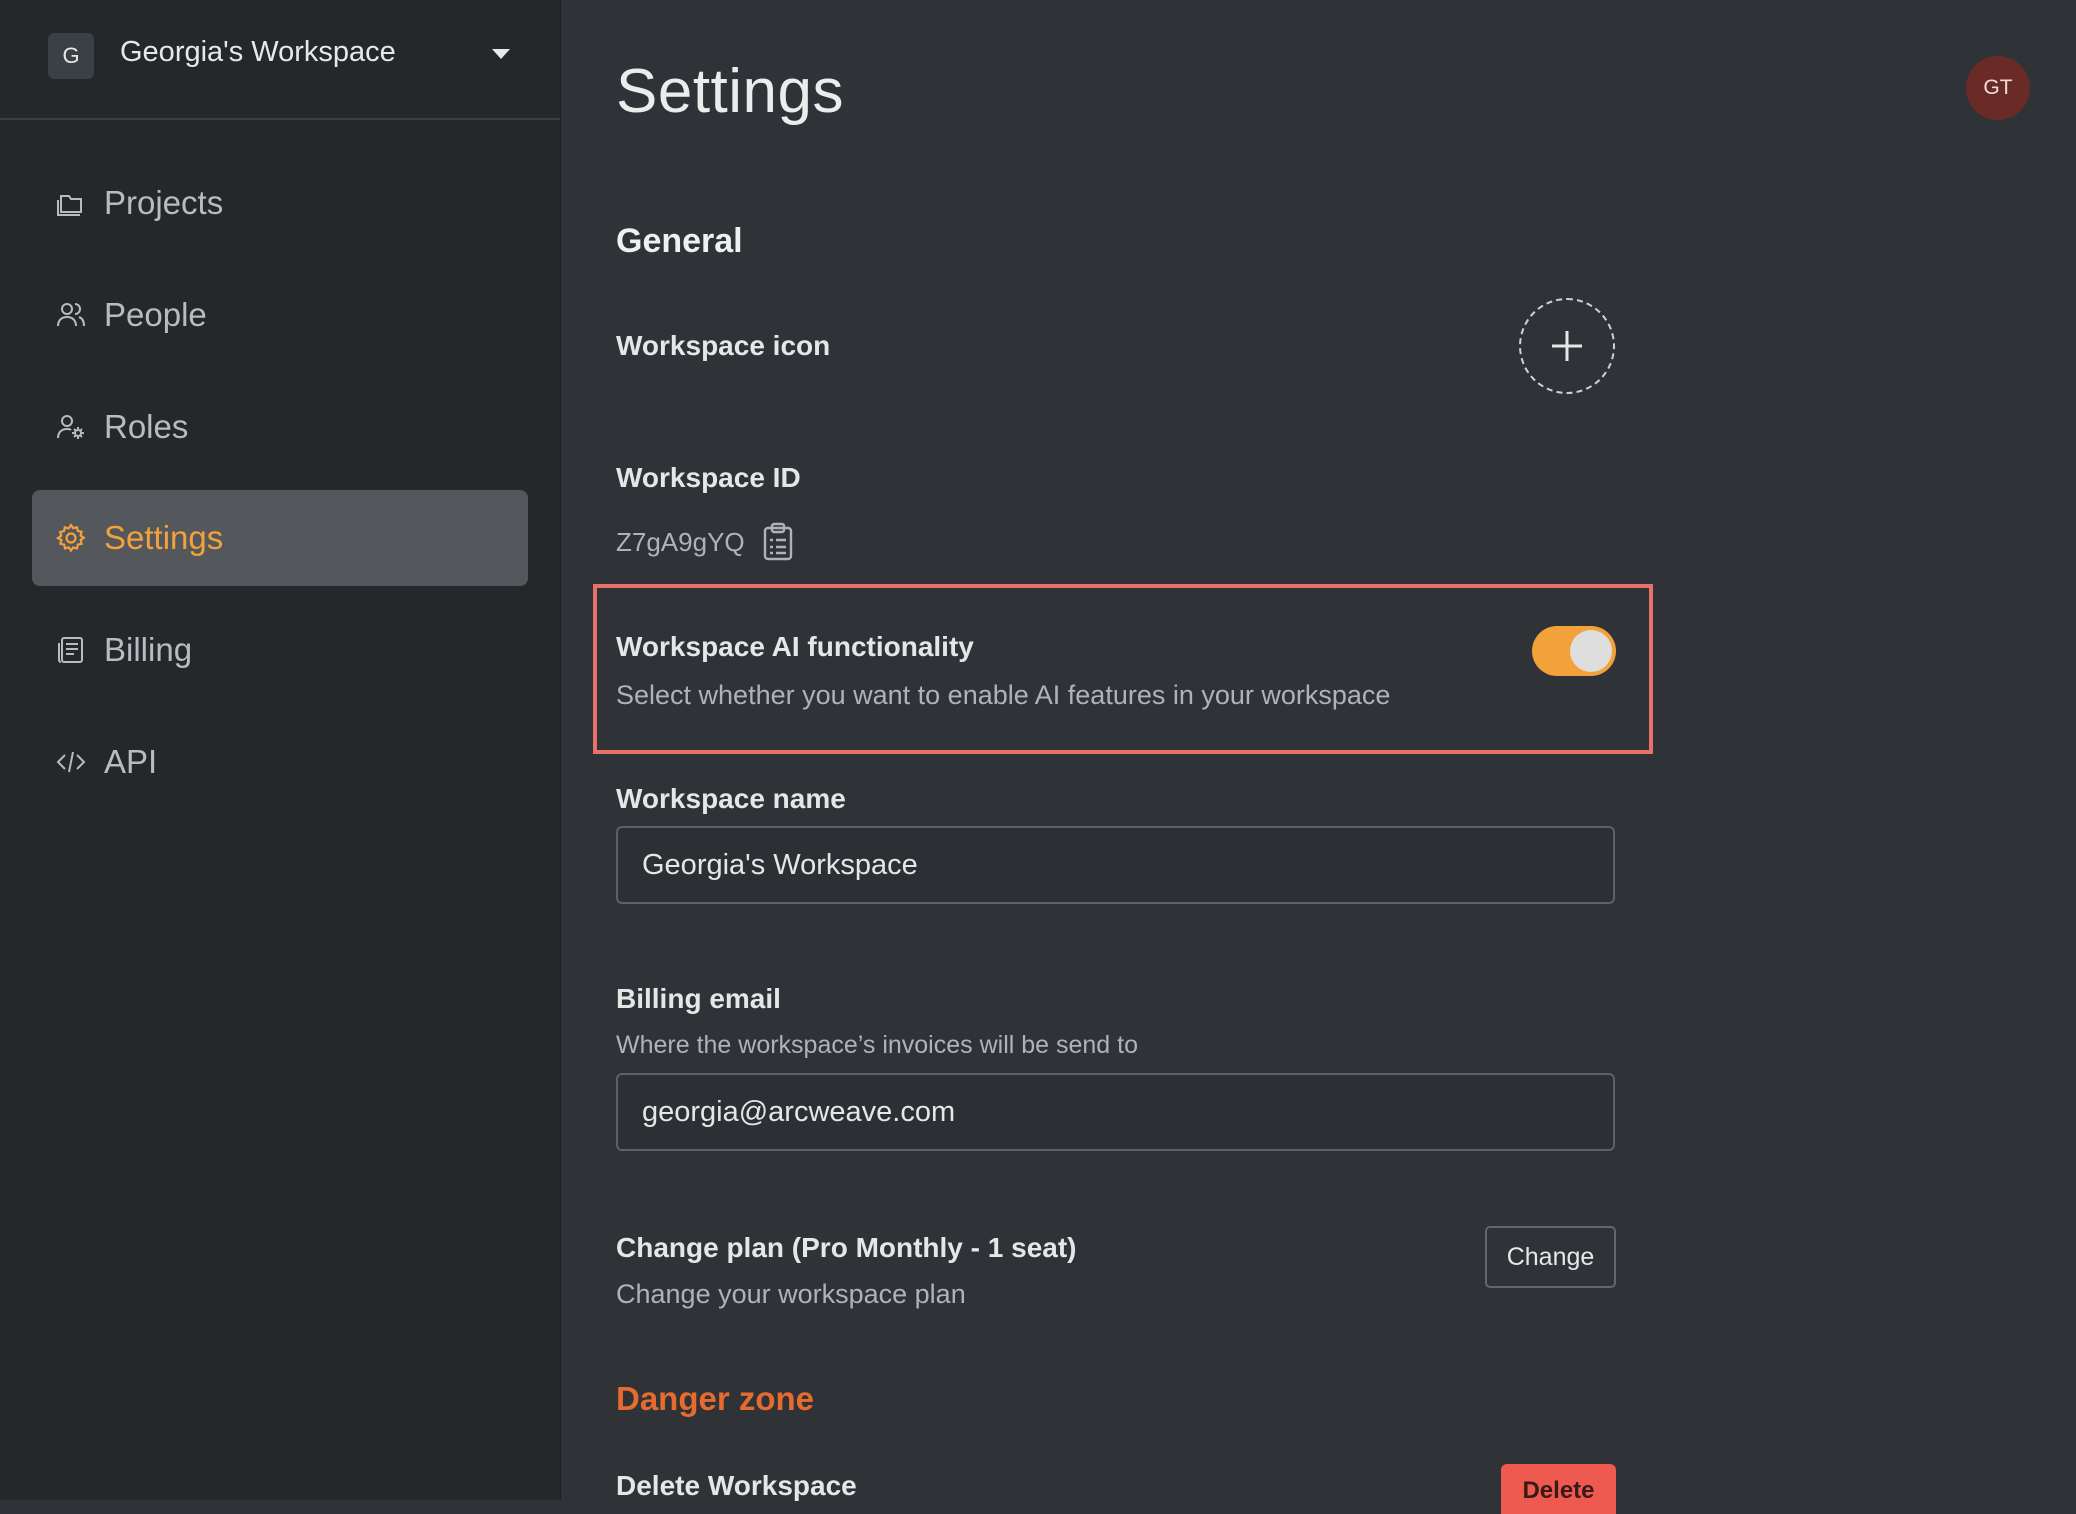 The height and width of the screenshot is (1514, 2076). What do you see at coordinates (71, 56) in the screenshot?
I see `workspace-avatar: G` at bounding box center [71, 56].